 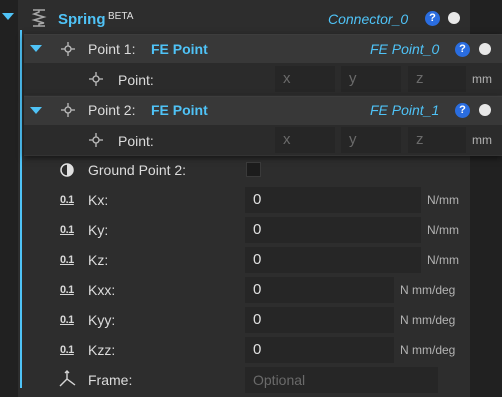 I want to click on kx-input: 0, so click(x=333, y=200).